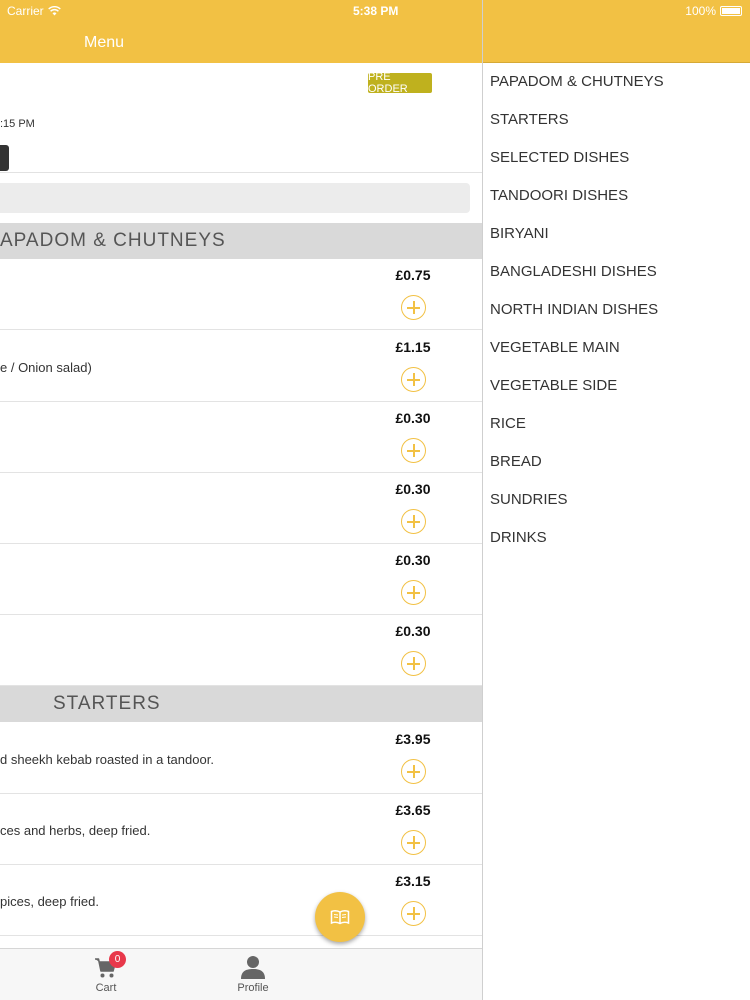  What do you see at coordinates (241, 704) in the screenshot?
I see `section-header-starters: STARTERS` at bounding box center [241, 704].